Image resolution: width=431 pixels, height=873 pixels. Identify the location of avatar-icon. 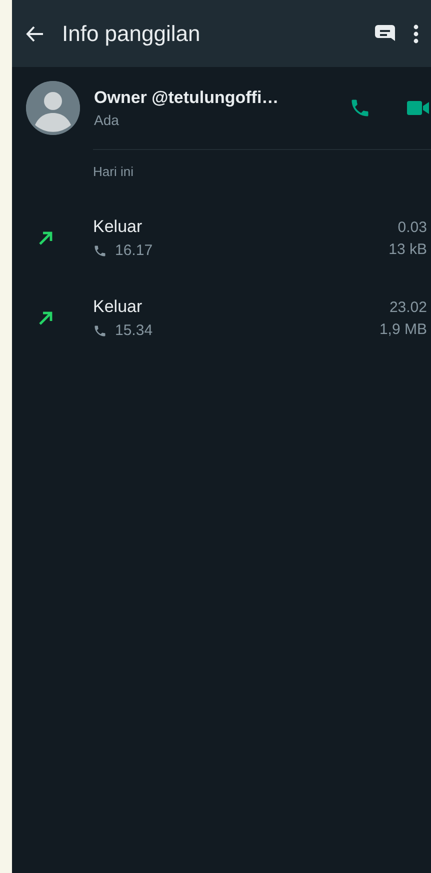
(53, 108).